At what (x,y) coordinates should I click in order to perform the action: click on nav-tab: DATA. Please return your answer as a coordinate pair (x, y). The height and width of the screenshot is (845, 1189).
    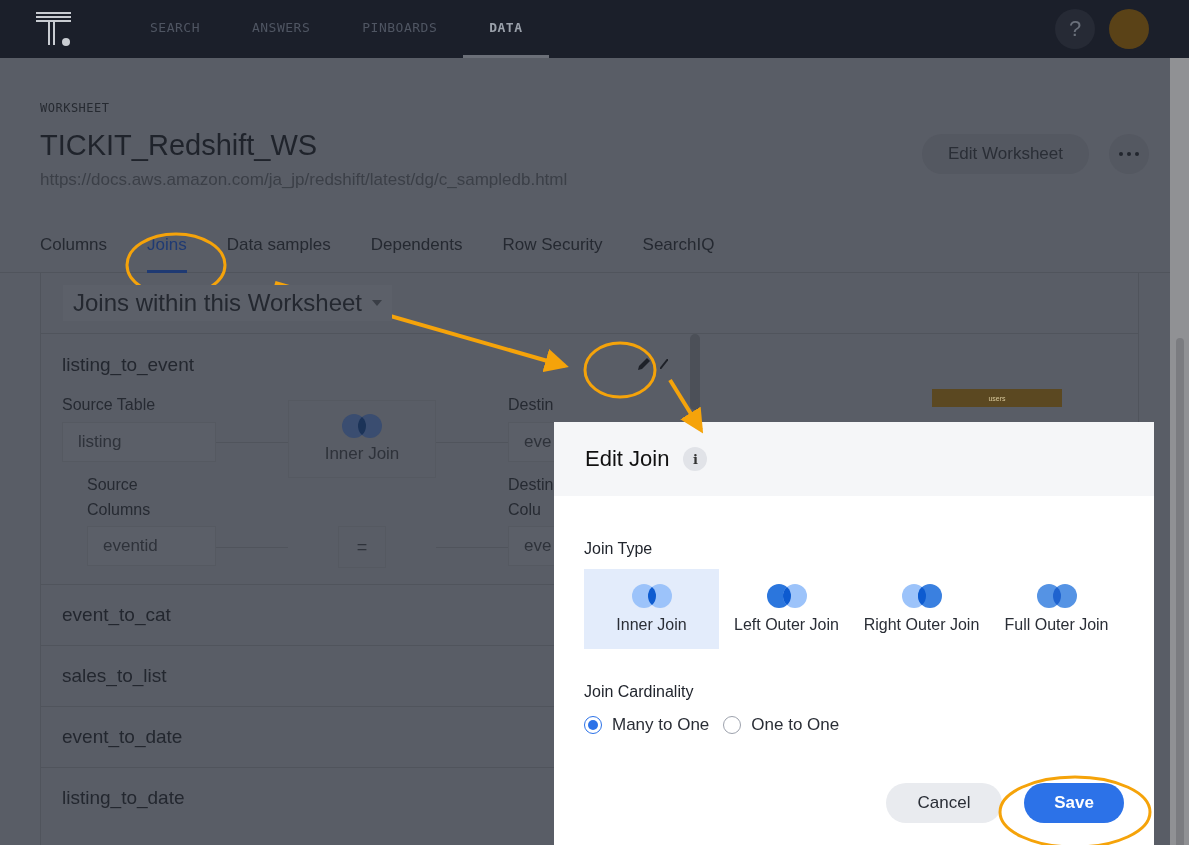
    Looking at the image, I should click on (506, 29).